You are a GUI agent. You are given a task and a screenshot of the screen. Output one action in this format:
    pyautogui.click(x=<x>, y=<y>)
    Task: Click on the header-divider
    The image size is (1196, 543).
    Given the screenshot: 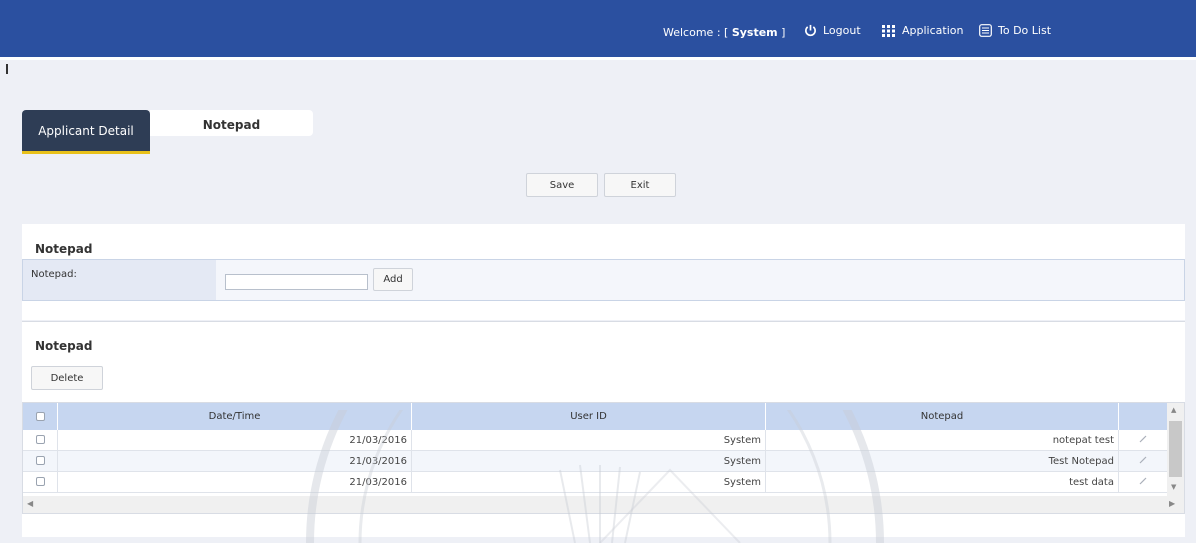 What is the action you would take?
    pyautogui.click(x=598, y=58)
    